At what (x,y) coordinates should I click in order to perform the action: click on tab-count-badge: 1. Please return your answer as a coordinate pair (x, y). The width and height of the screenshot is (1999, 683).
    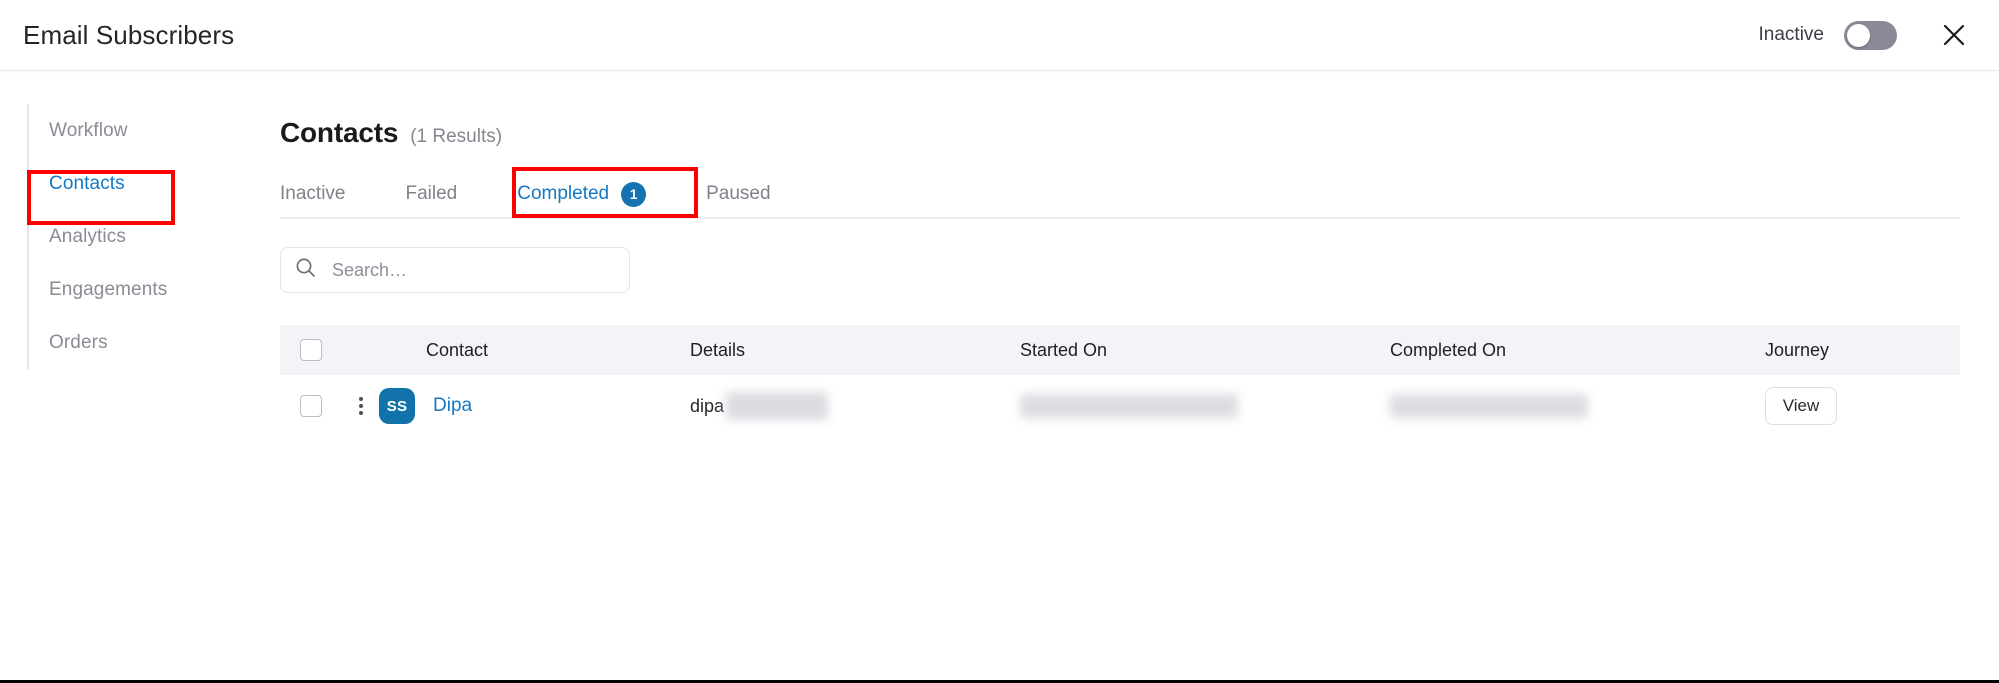
    Looking at the image, I should click on (634, 194).